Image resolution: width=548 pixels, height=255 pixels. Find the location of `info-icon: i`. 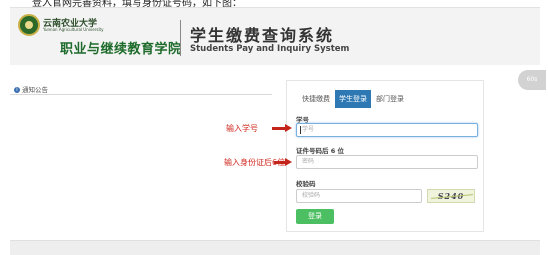

info-icon: i is located at coordinates (17, 90).